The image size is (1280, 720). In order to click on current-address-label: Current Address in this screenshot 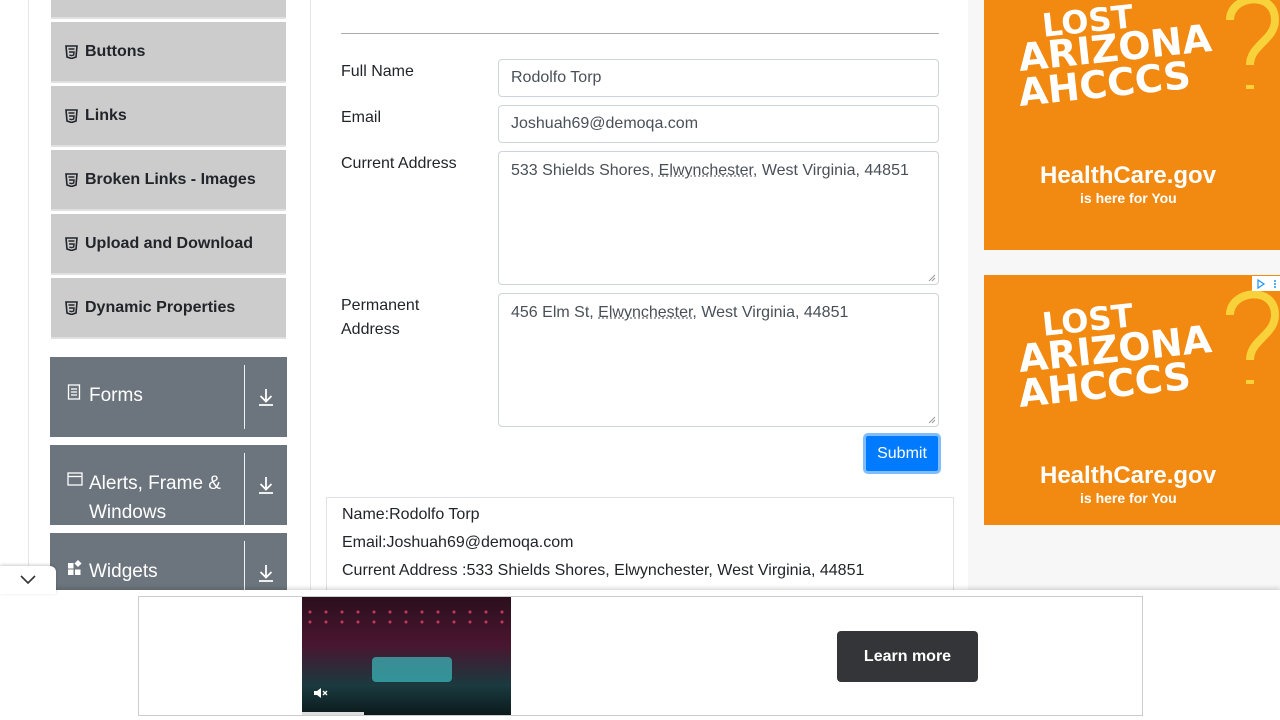, I will do `click(399, 163)`.